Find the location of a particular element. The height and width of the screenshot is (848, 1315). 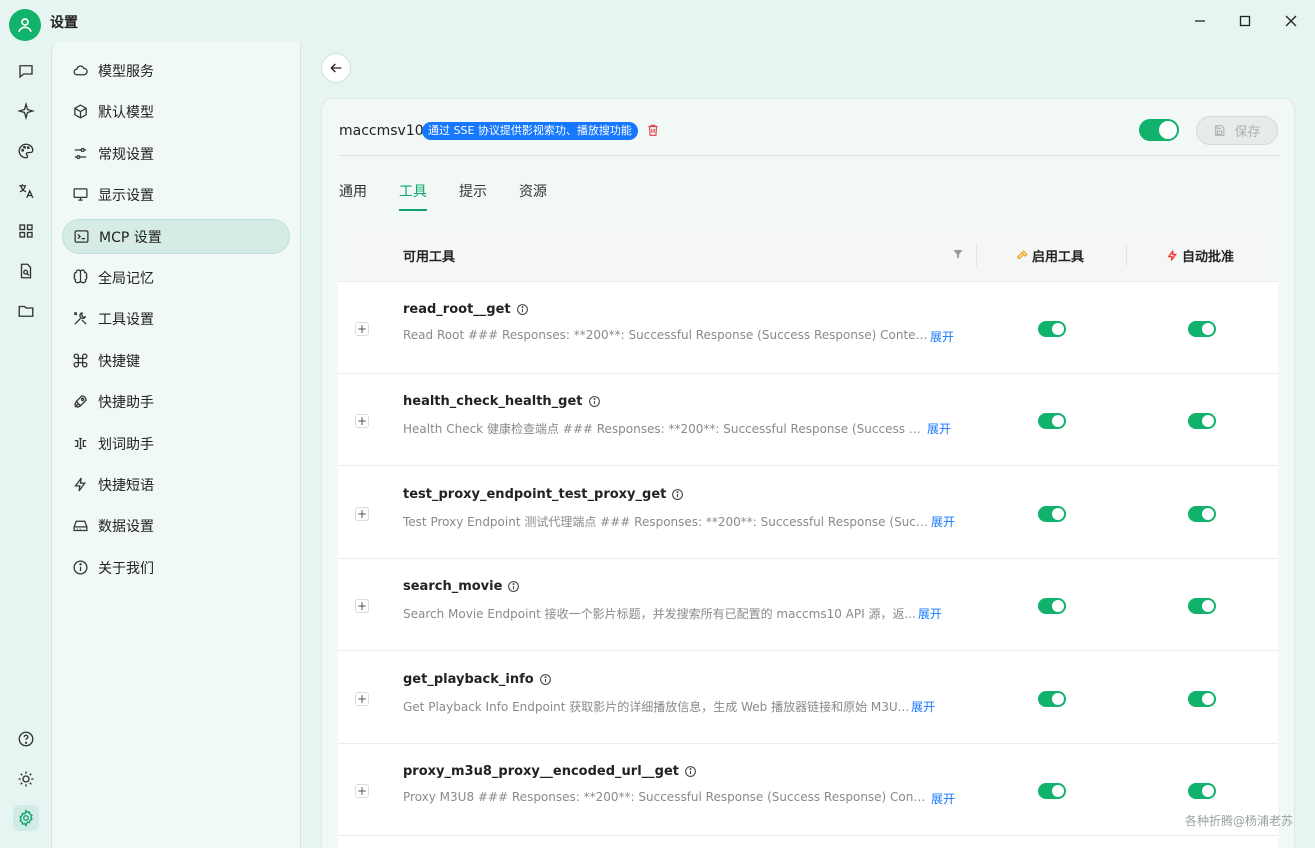

tool-name: proxy_m3u8_proxy__encoded_url__get is located at coordinates (550, 771).